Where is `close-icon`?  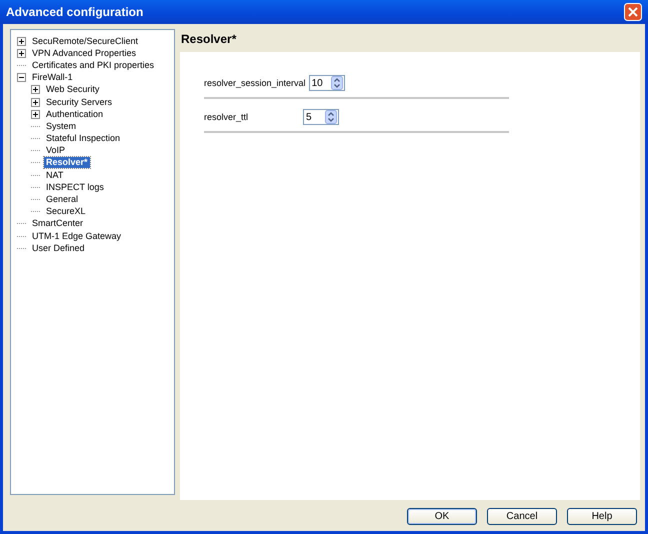 close-icon is located at coordinates (633, 12).